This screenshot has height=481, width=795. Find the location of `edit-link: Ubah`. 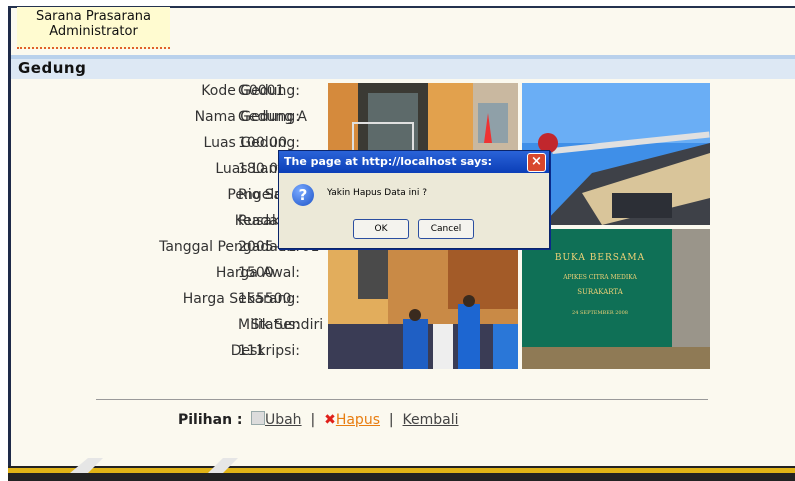

edit-link: Ubah is located at coordinates (283, 420).